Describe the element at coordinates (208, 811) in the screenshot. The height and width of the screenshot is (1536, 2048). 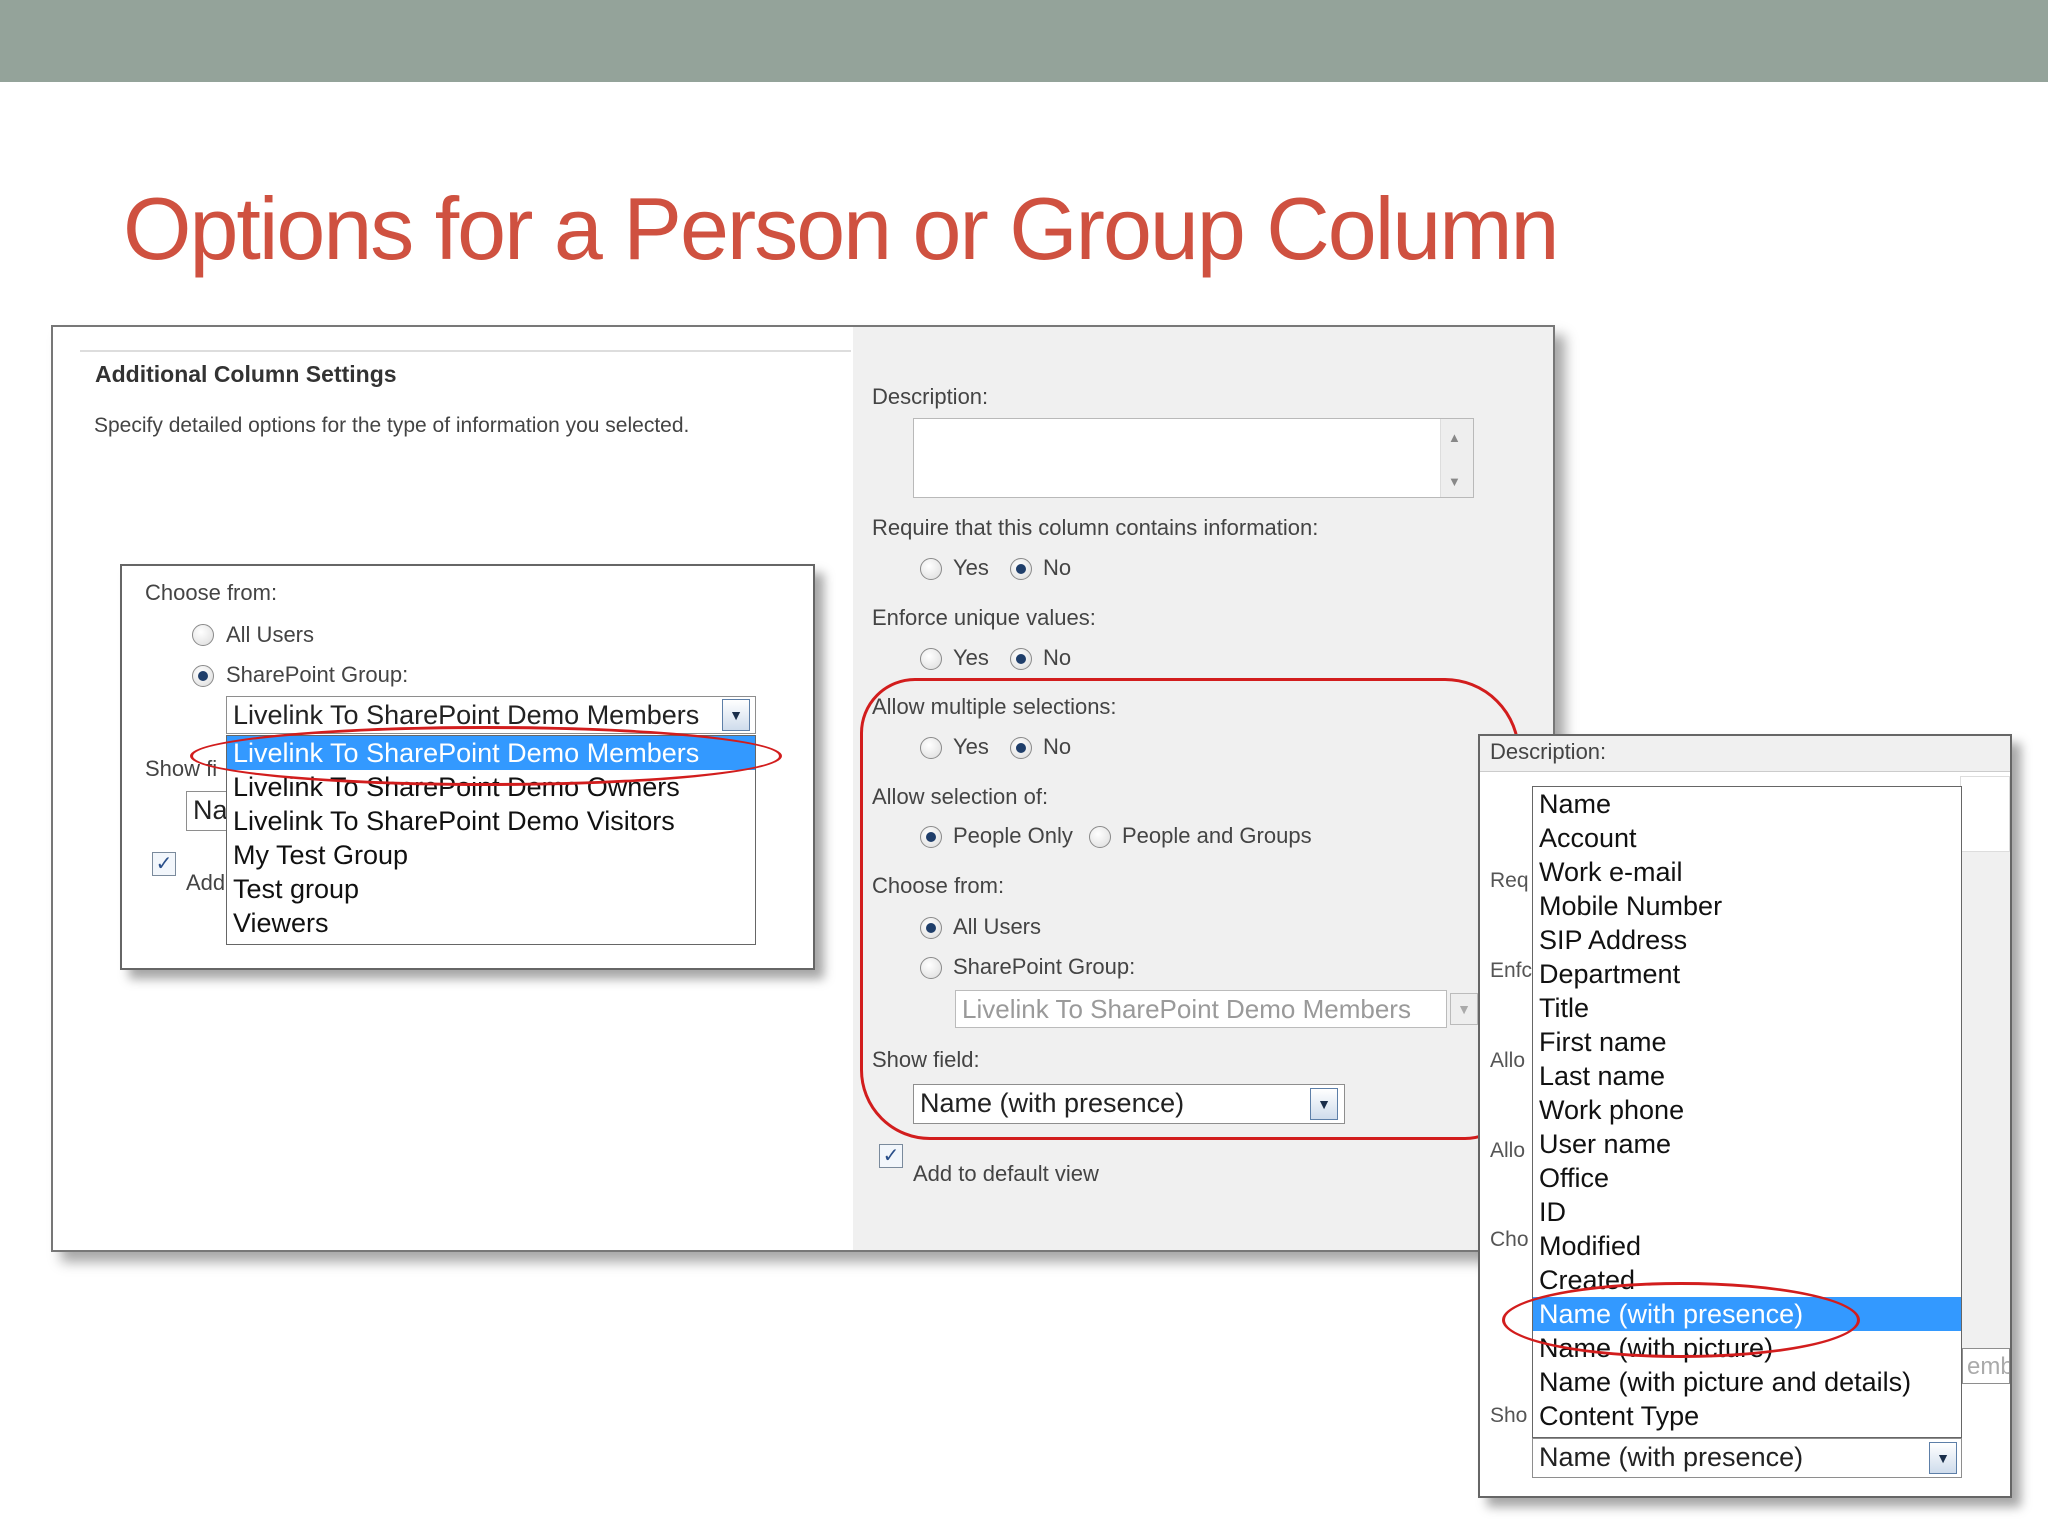
I see `popup-show-field-select-partial: Na` at that location.